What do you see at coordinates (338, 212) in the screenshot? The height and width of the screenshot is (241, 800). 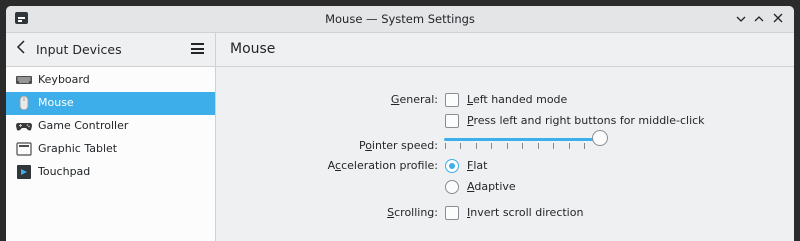 I see `scrolling-label: Scrolling:` at bounding box center [338, 212].